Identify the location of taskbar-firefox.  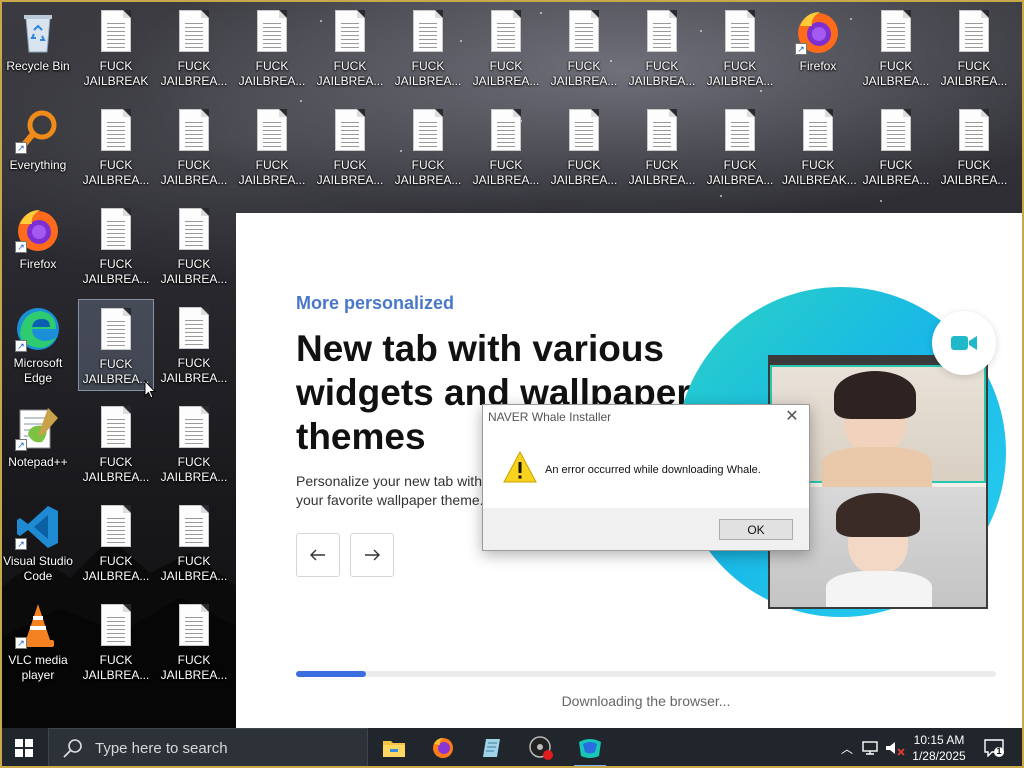
(443, 748).